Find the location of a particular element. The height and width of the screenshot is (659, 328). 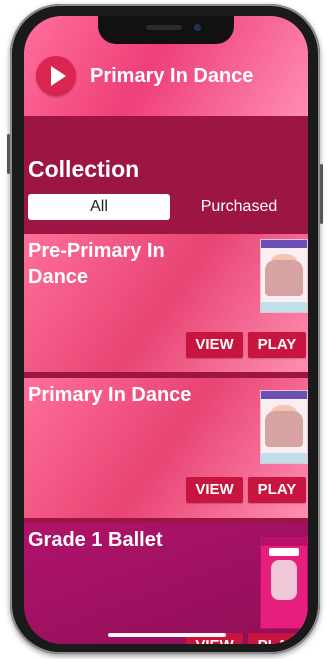

card-title: Grade 1 Ballet is located at coordinates (95, 540).